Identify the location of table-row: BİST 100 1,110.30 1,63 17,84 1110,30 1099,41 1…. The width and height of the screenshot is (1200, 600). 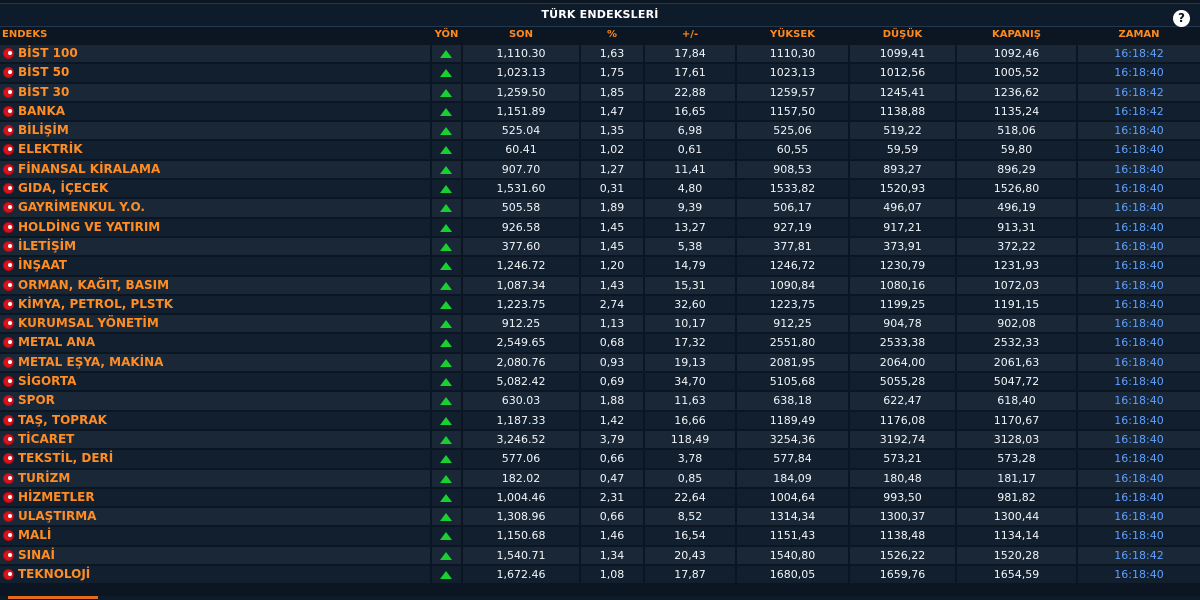
(600, 53).